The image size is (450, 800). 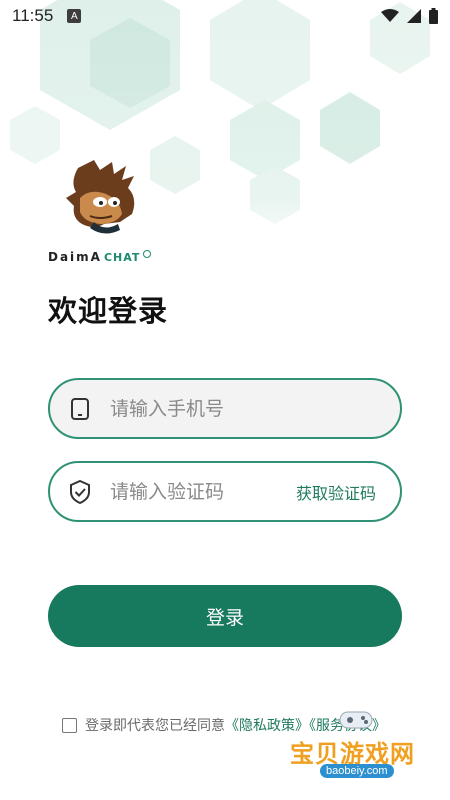 What do you see at coordinates (195, 408) in the screenshot?
I see `phone-input` at bounding box center [195, 408].